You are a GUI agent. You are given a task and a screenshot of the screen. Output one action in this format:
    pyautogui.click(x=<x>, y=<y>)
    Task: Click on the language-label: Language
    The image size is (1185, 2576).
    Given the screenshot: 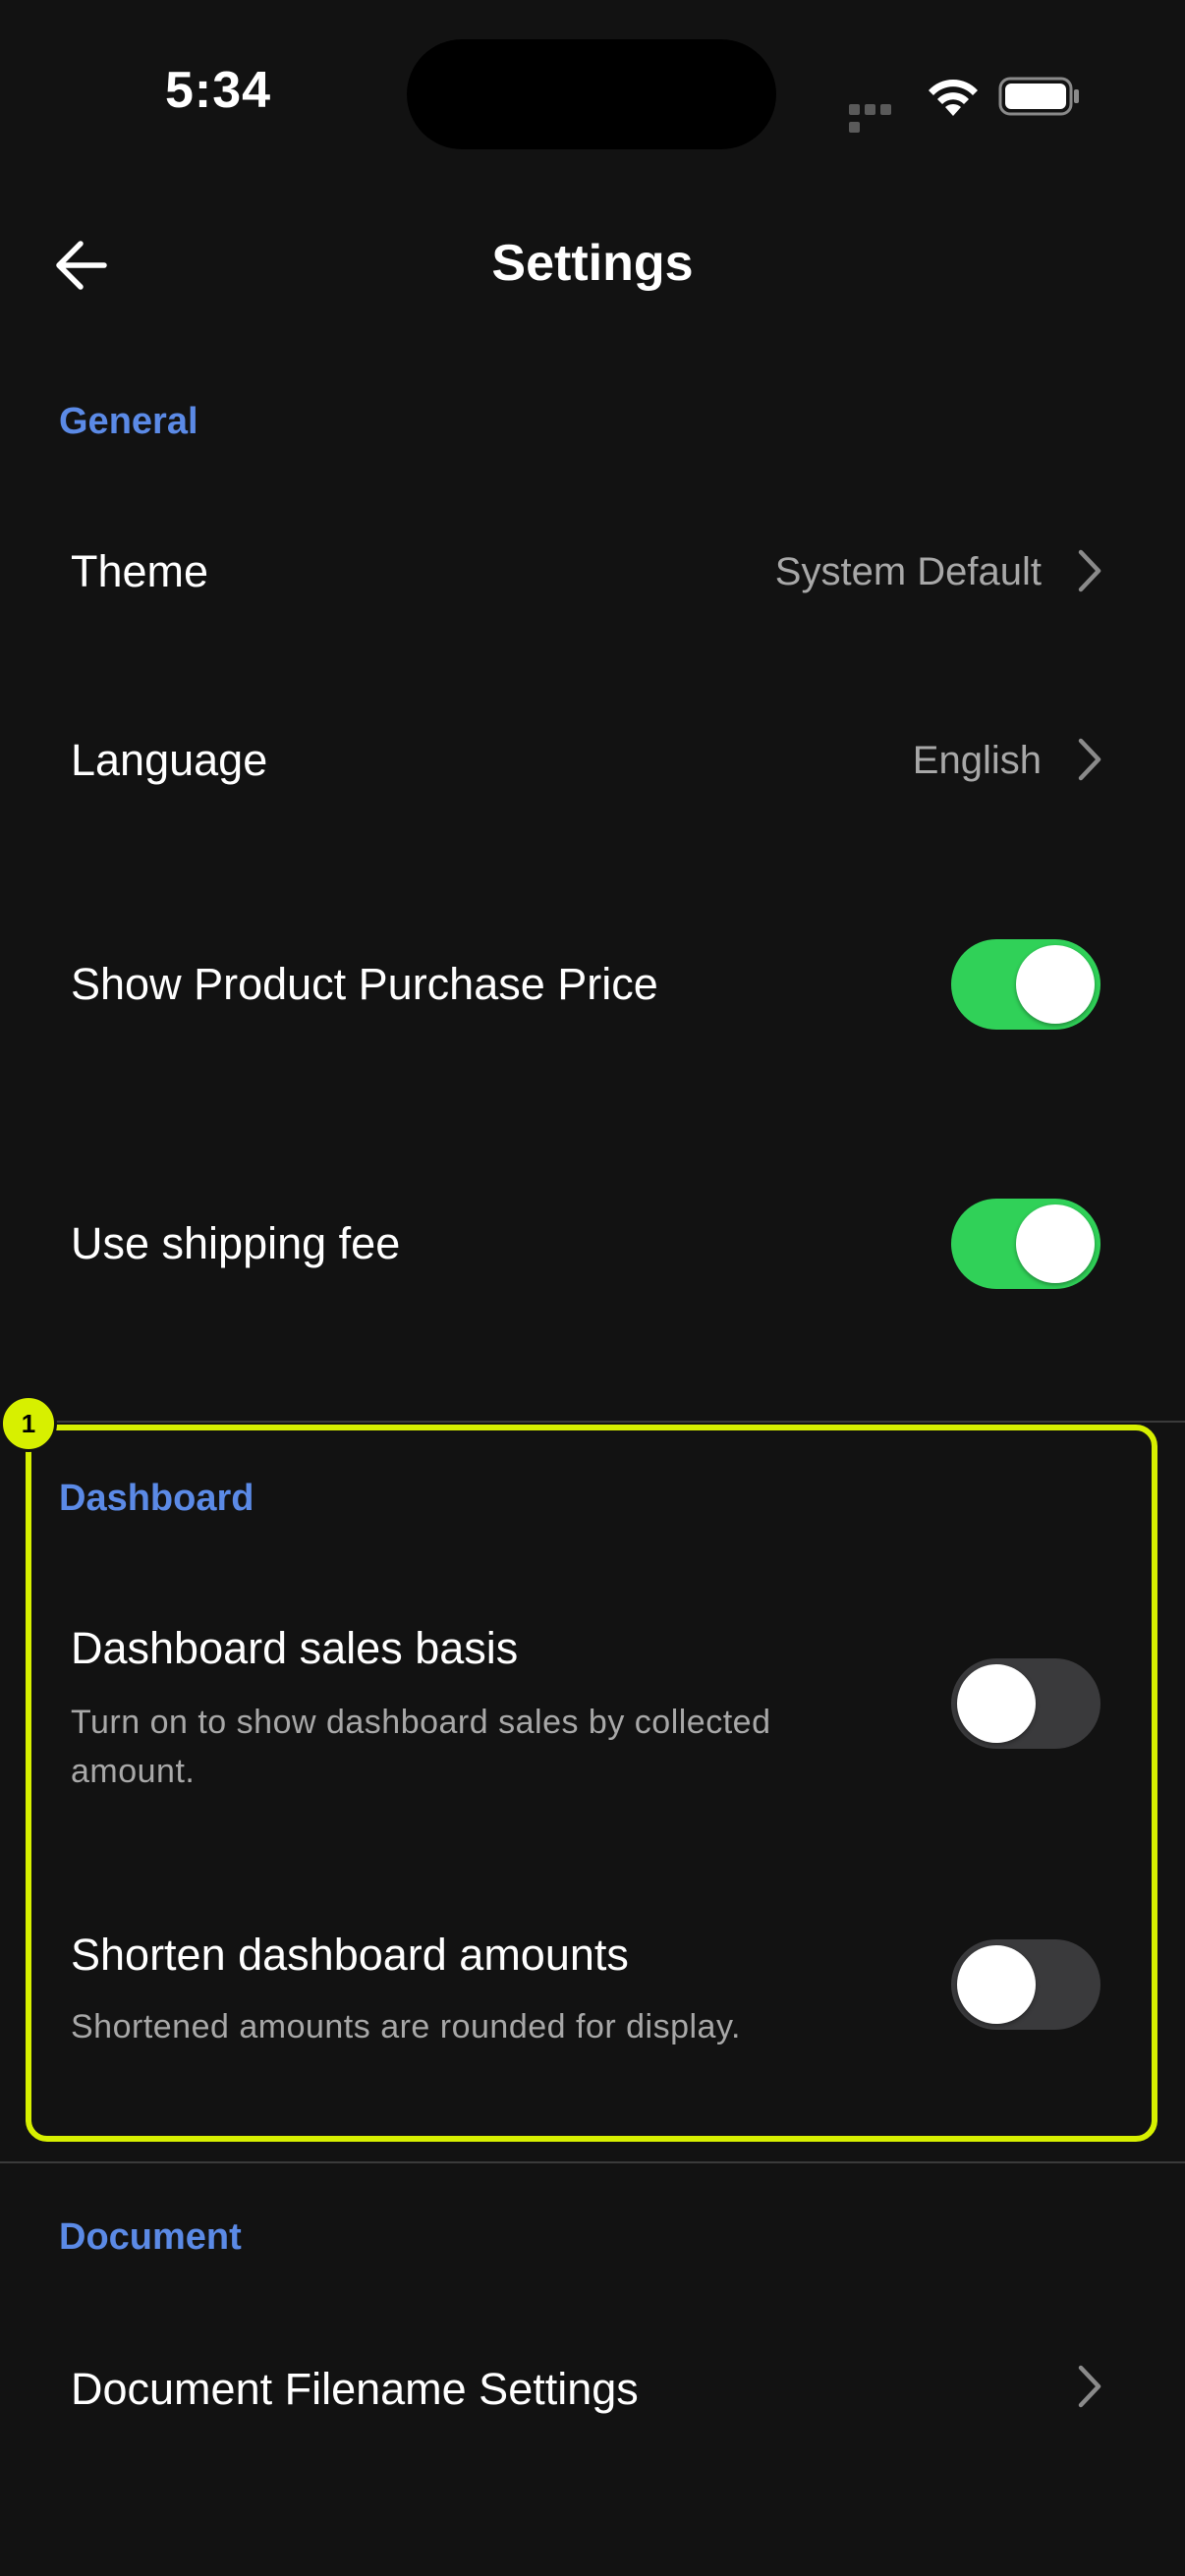 What is the action you would take?
    pyautogui.click(x=169, y=760)
    